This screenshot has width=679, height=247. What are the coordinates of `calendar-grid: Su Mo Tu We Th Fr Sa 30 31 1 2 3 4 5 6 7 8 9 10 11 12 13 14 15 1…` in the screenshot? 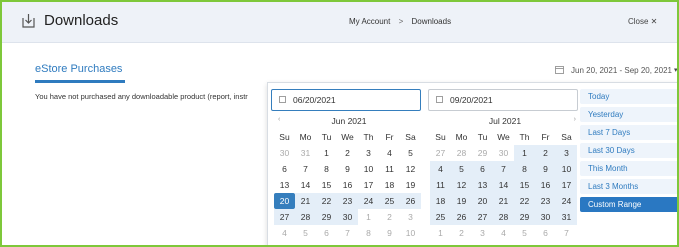 It's located at (349, 185).